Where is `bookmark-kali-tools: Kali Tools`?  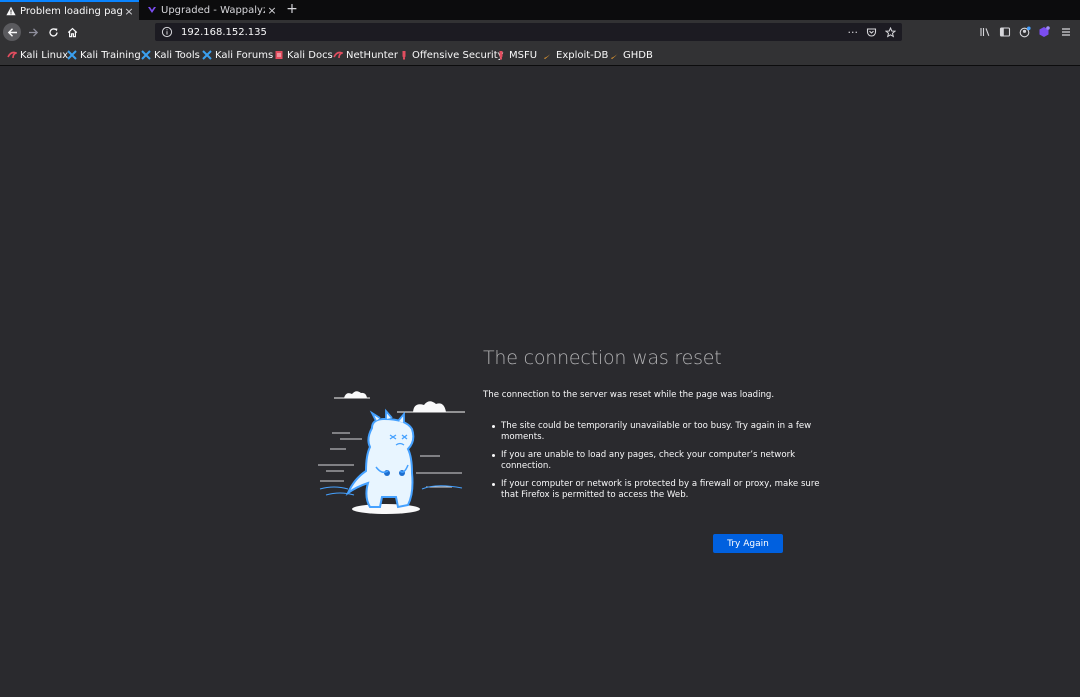 bookmark-kali-tools: Kali Tools is located at coordinates (170, 55).